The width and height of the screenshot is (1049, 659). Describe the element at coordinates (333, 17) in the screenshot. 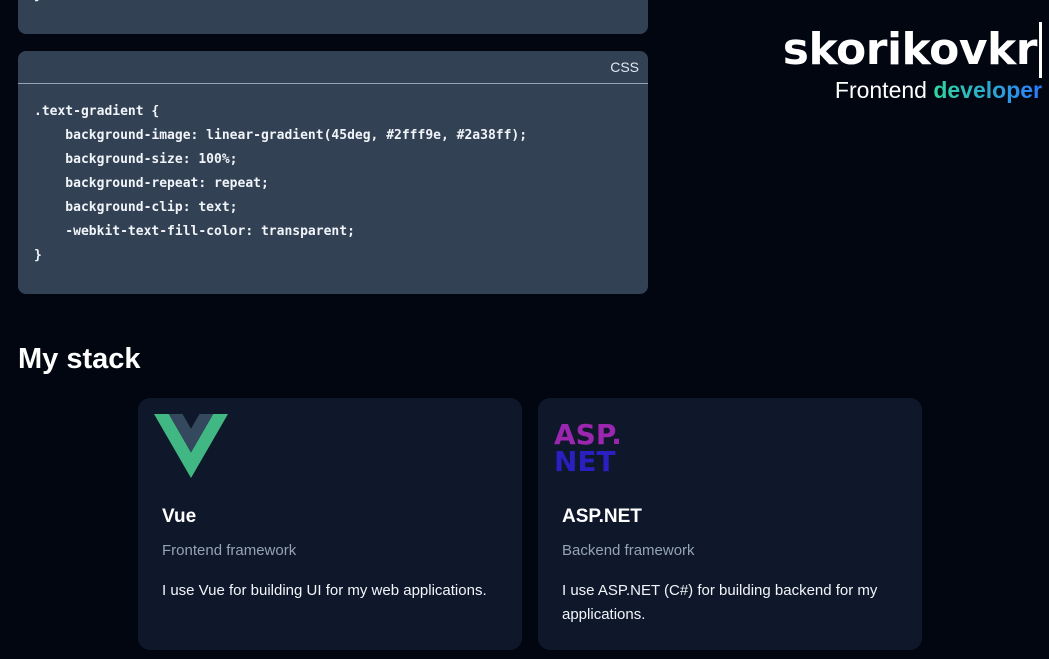

I see `code-block-previous: }` at that location.